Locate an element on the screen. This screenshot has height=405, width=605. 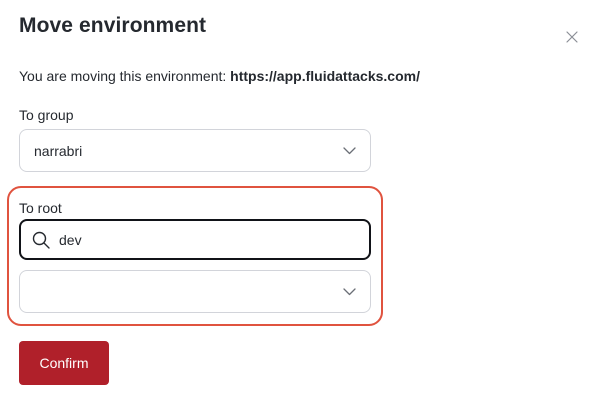
root-select is located at coordinates (195, 291).